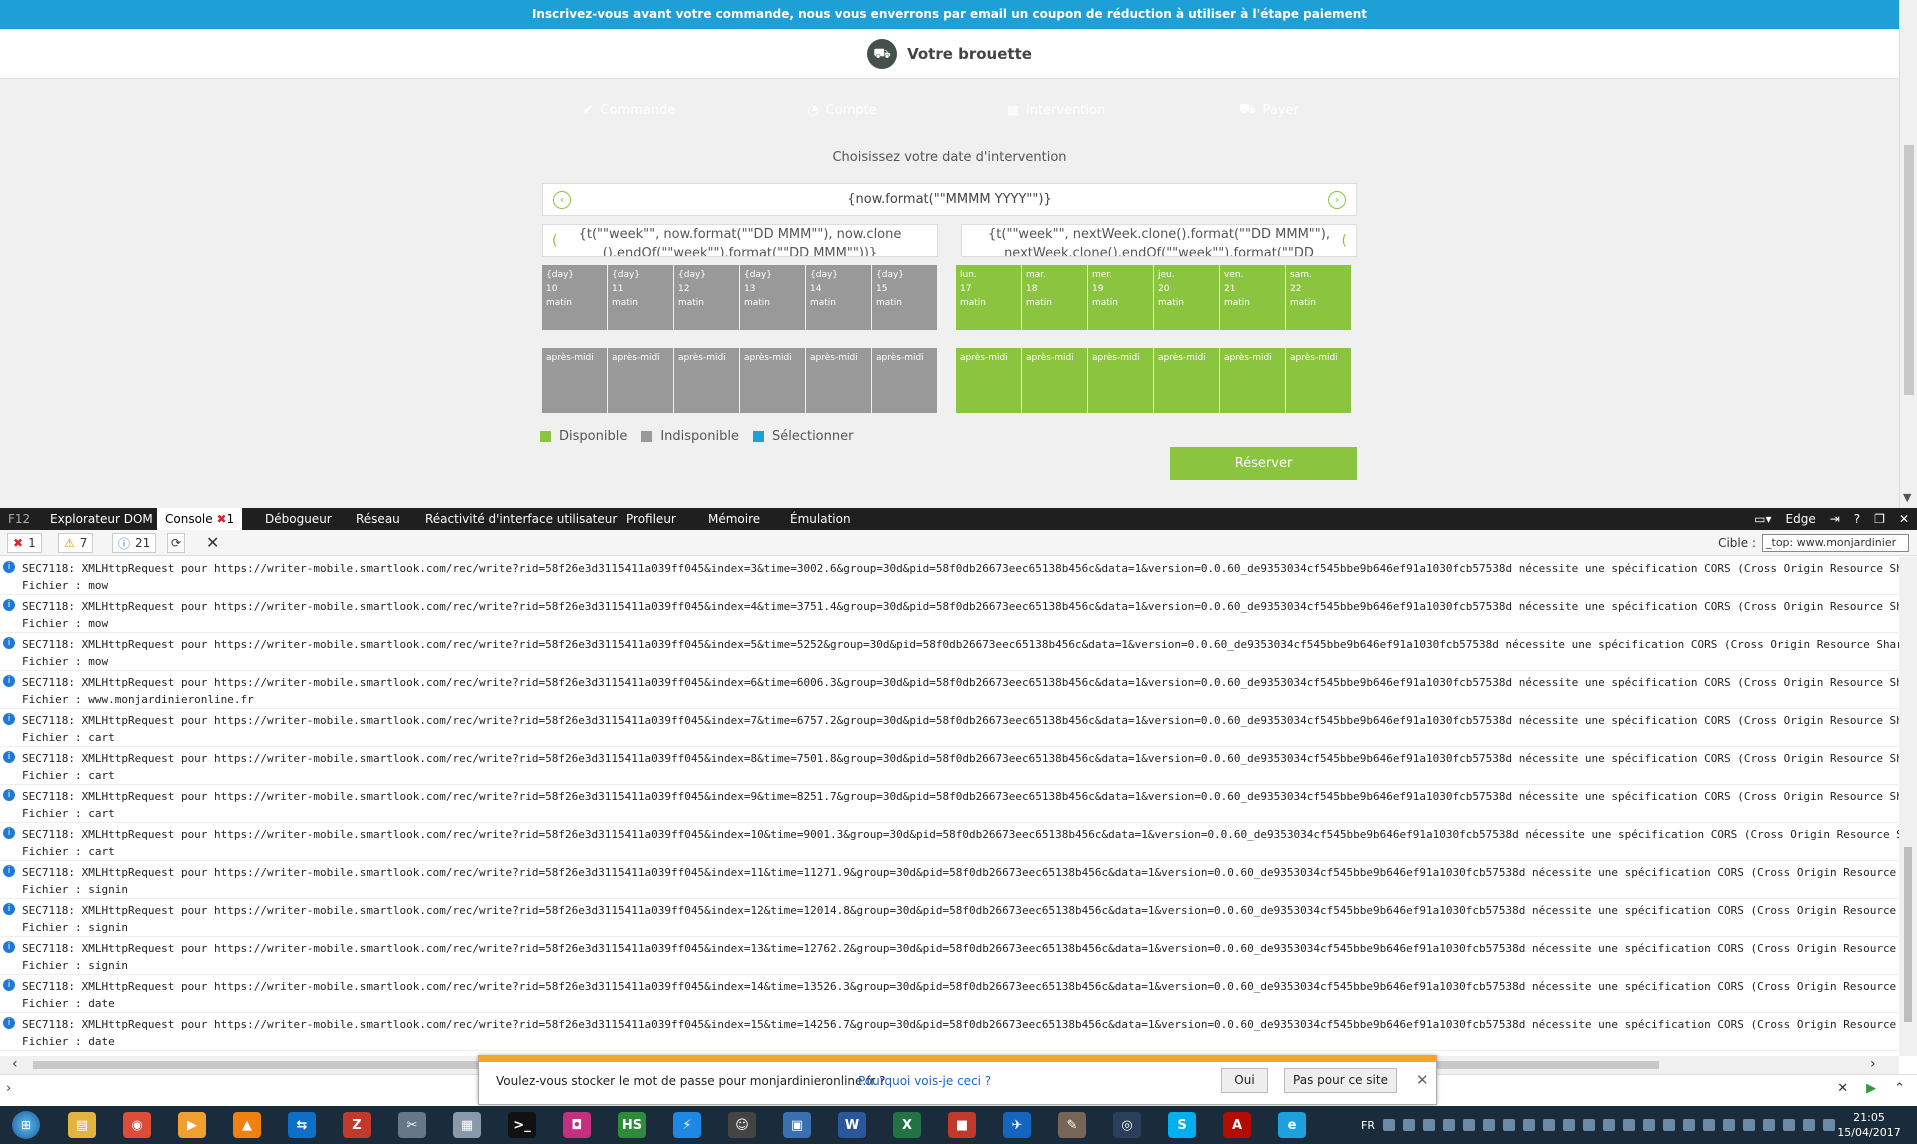 This screenshot has width=1917, height=1144. Describe the element at coordinates (640, 297) in the screenshot. I see `morning-slot: {day} 11 matin` at that location.